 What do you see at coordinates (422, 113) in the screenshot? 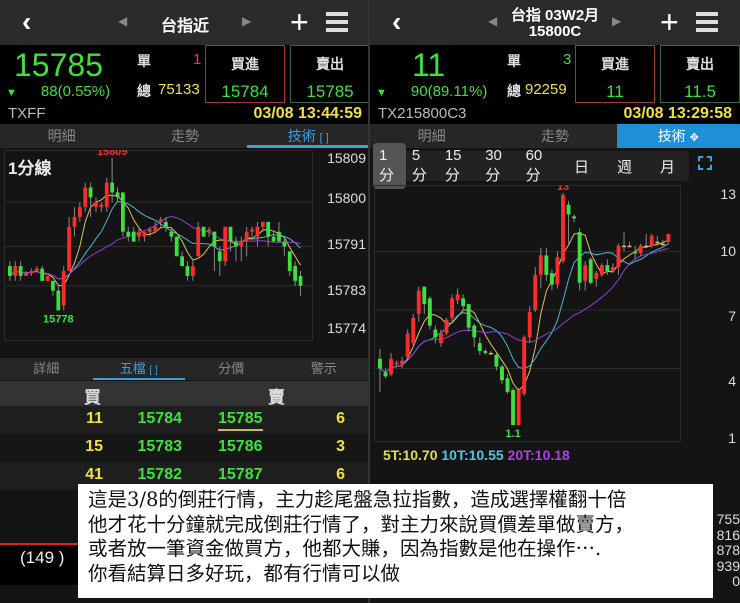
I see `symbol-code: TX215800C3` at bounding box center [422, 113].